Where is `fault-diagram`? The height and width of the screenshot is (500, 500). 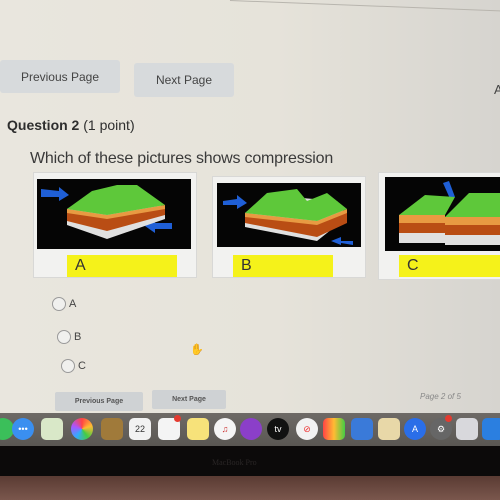
fault-diagram is located at coordinates (449, 213).